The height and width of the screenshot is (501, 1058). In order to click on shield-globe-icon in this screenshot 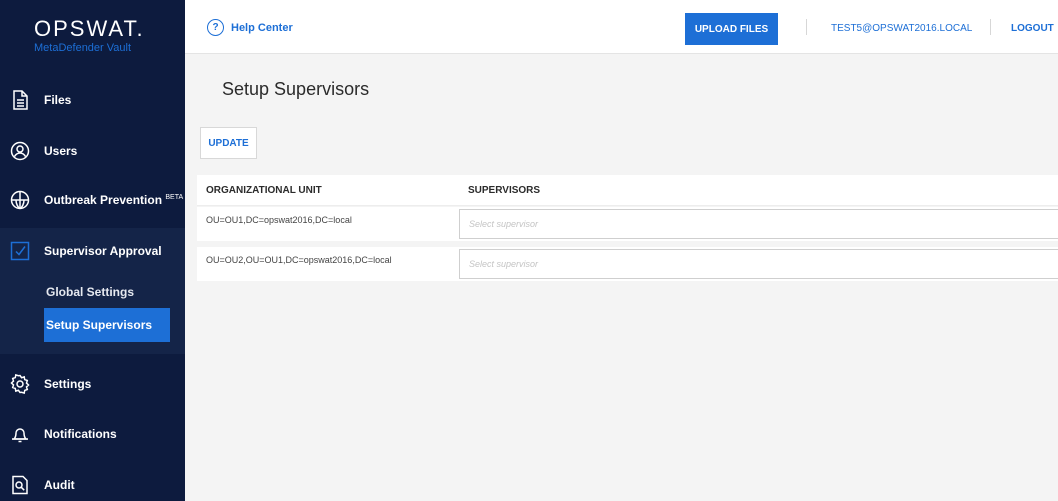, I will do `click(20, 200)`.